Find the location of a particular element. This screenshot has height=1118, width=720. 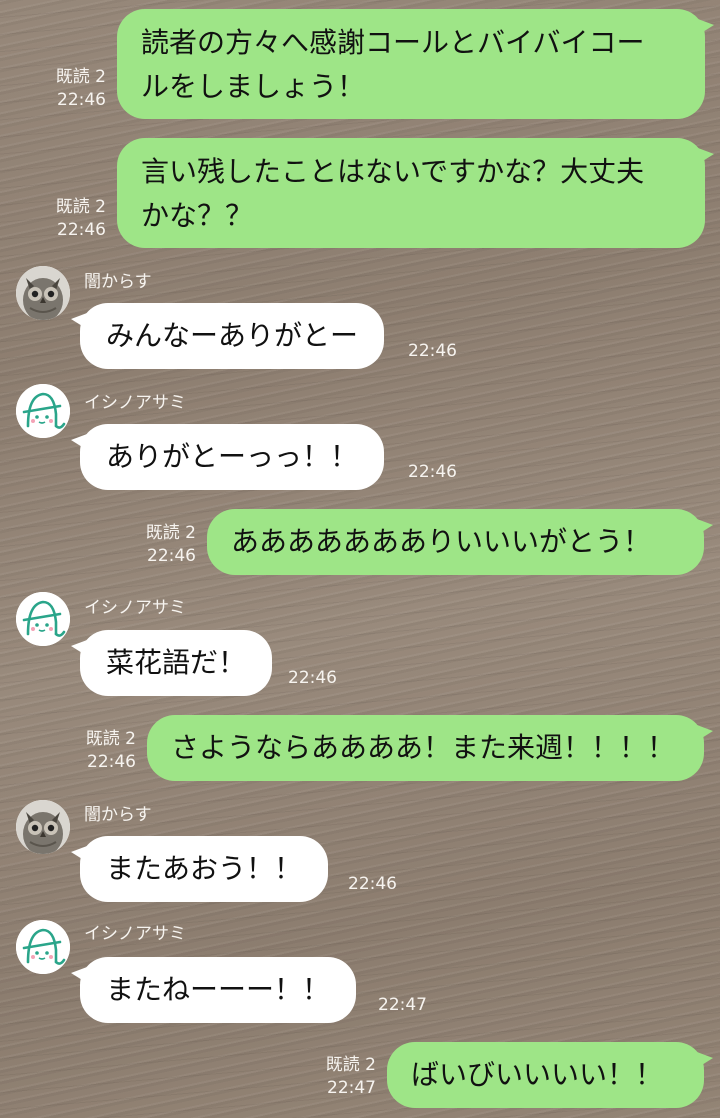

message-text: ありがとーっっ！！ is located at coordinates (232, 456).